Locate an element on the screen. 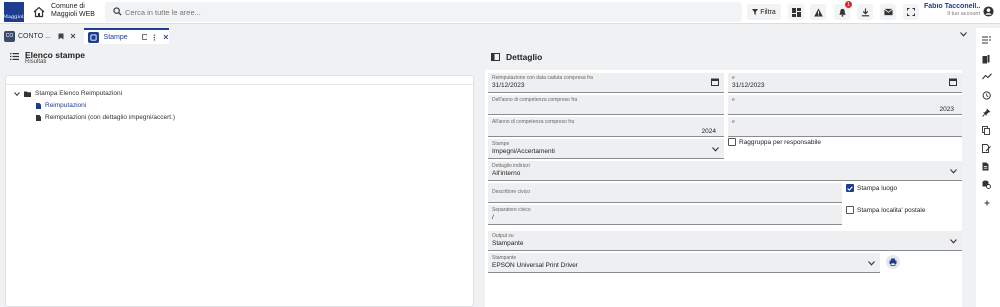 Image resolution: width=1000 pixels, height=307 pixels. filter-icon is located at coordinates (755, 12).